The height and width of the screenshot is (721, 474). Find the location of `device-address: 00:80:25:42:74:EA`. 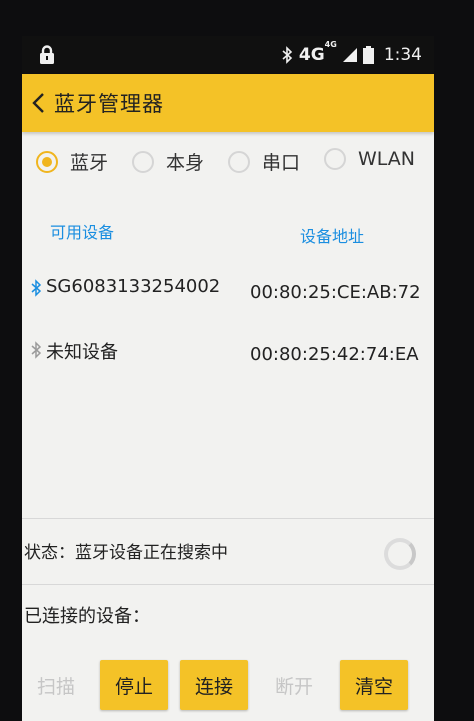

device-address: 00:80:25:42:74:EA is located at coordinates (334, 354).